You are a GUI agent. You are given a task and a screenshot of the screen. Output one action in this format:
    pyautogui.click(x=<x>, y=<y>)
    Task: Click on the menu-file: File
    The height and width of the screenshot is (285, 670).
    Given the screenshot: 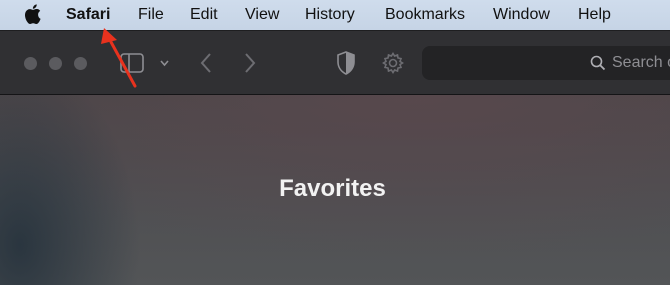 What is the action you would take?
    pyautogui.click(x=151, y=15)
    